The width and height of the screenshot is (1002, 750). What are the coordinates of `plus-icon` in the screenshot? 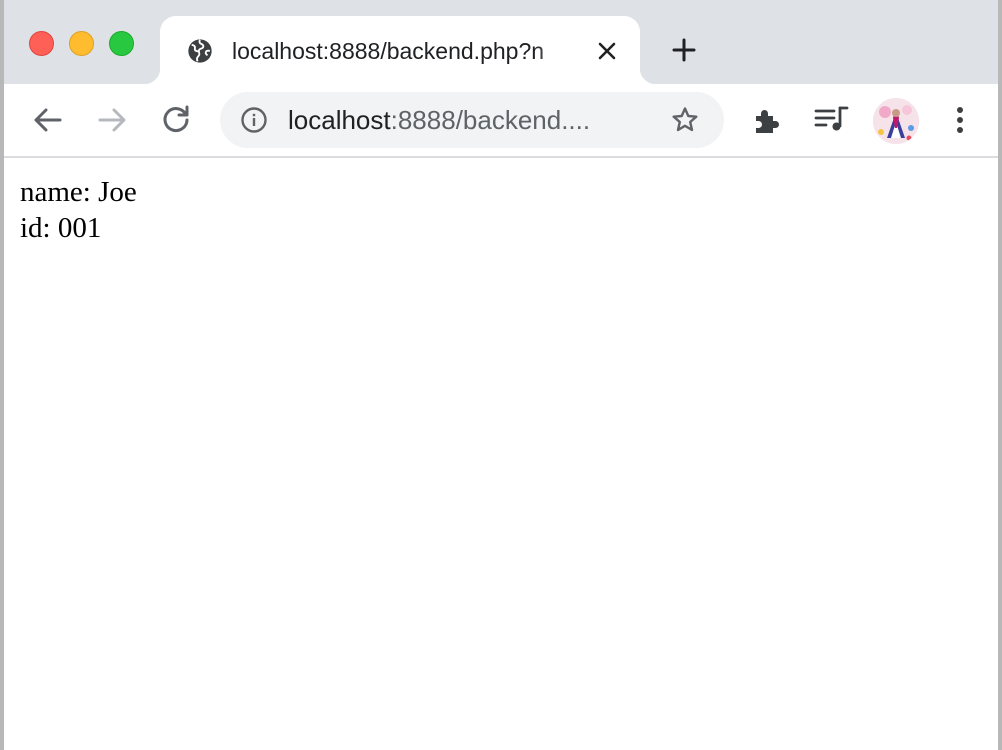 It's located at (684, 50).